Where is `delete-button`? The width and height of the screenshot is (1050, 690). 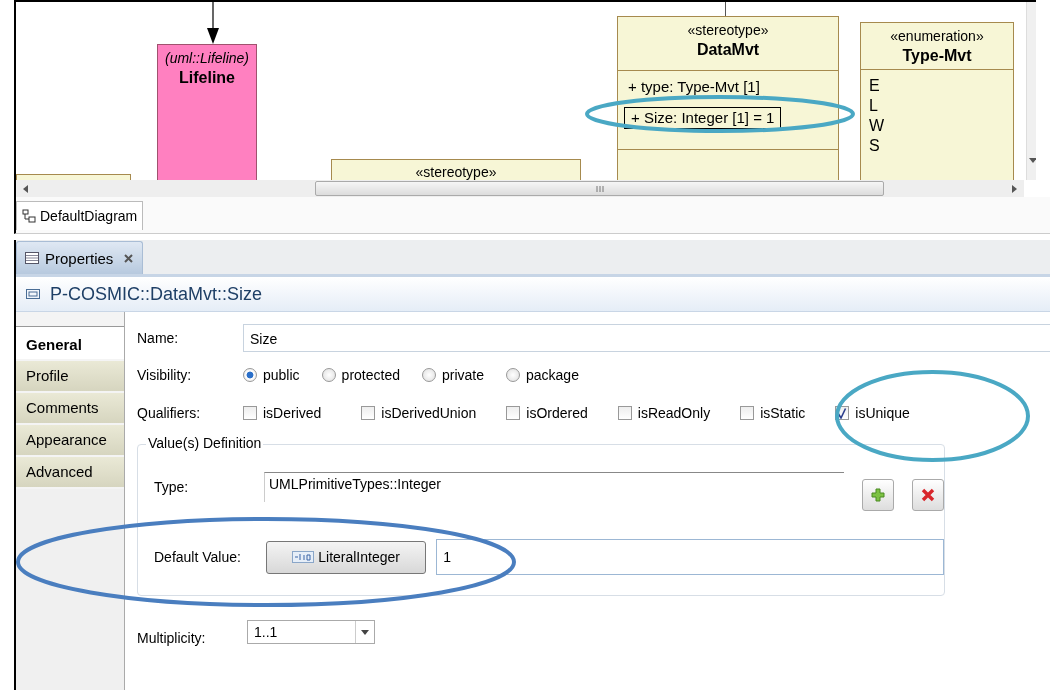
delete-button is located at coordinates (928, 495).